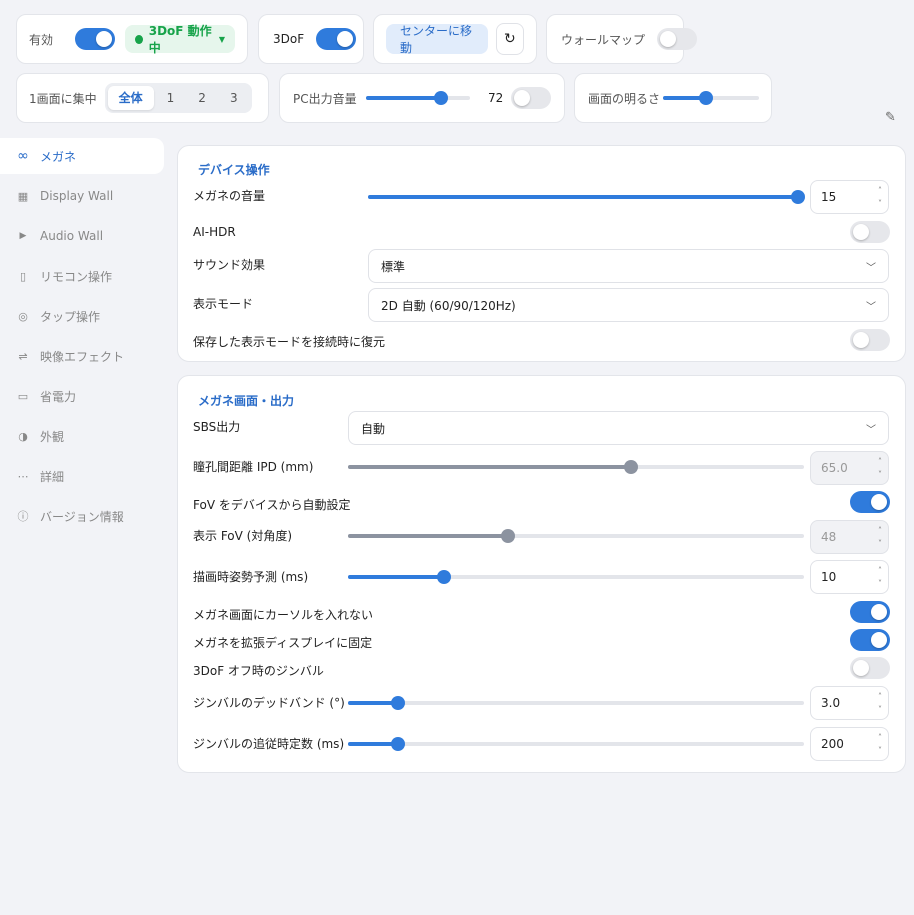 Image resolution: width=914 pixels, height=915 pixels. What do you see at coordinates (829, 537) in the screenshot?
I see `fov-value: 48` at bounding box center [829, 537].